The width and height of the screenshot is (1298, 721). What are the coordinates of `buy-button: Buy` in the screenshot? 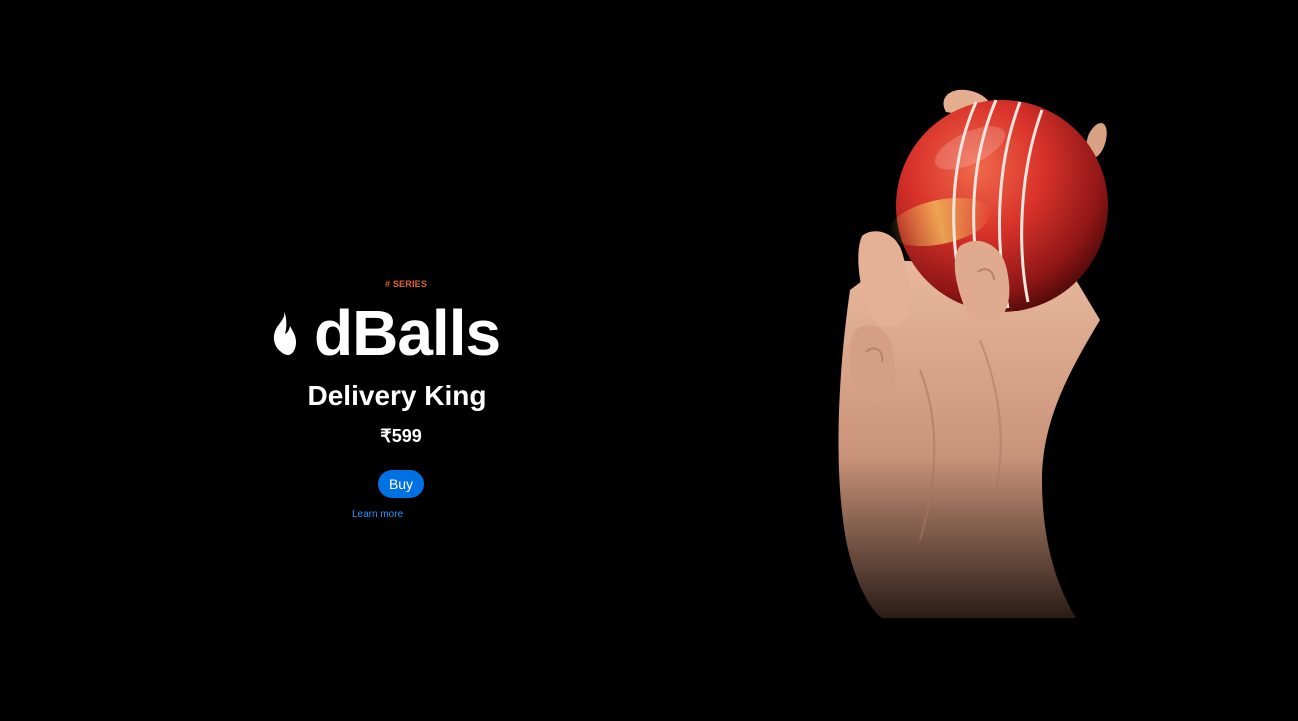 It's located at (401, 484).